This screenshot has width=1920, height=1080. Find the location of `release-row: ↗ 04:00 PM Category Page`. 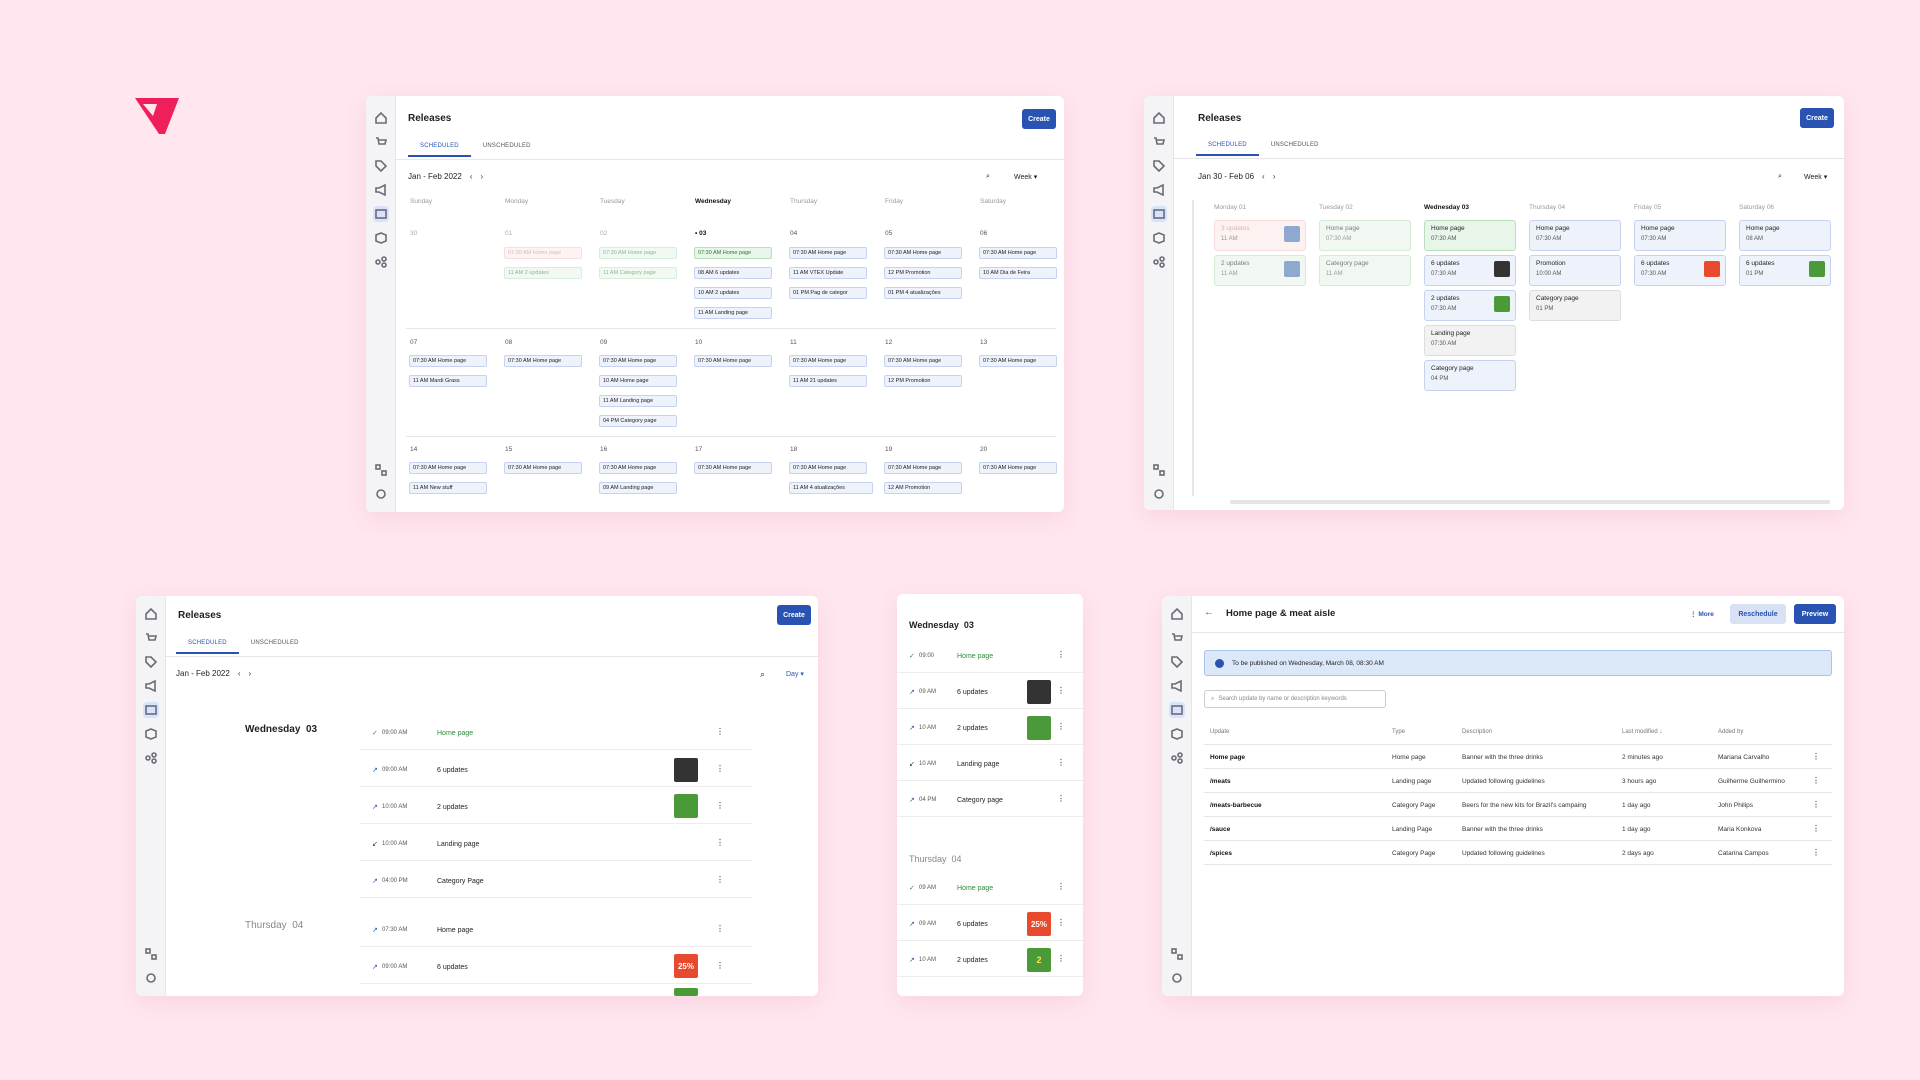

release-row: ↗ 04:00 PM Category Page is located at coordinates (552, 881).